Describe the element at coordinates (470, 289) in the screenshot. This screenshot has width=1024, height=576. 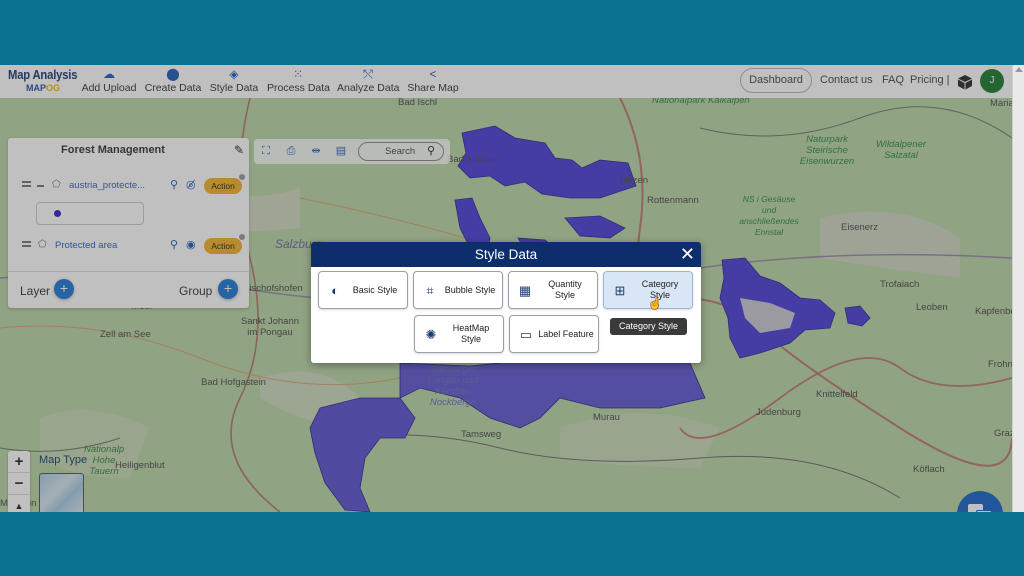
I see `option-label: Bubble Style` at that location.